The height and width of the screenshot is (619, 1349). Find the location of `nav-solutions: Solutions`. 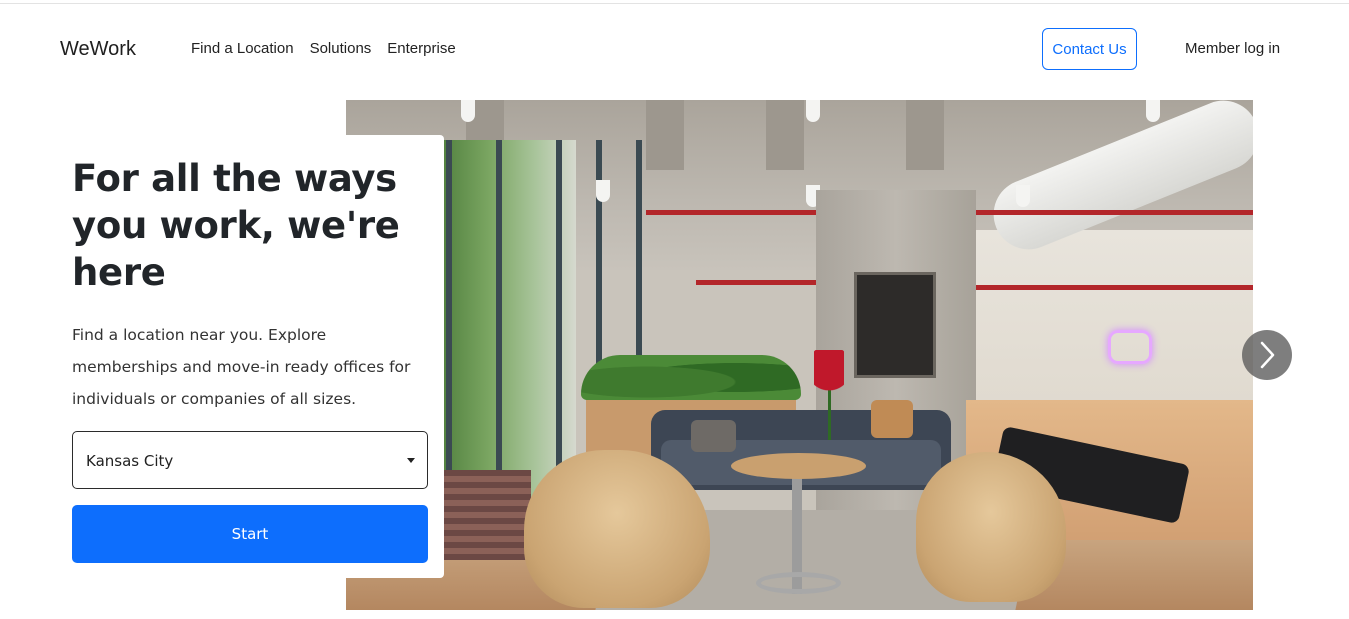

nav-solutions: Solutions is located at coordinates (341, 48).